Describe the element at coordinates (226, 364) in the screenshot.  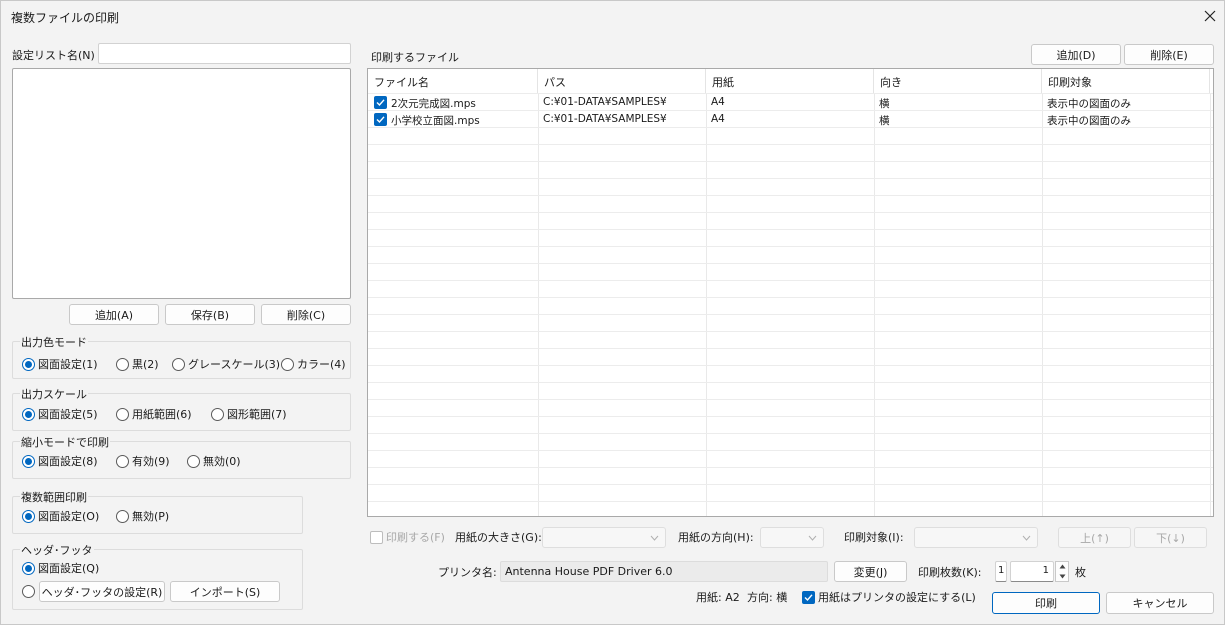
I see `color-mode-option-grayscale: グレースケール(3)` at that location.